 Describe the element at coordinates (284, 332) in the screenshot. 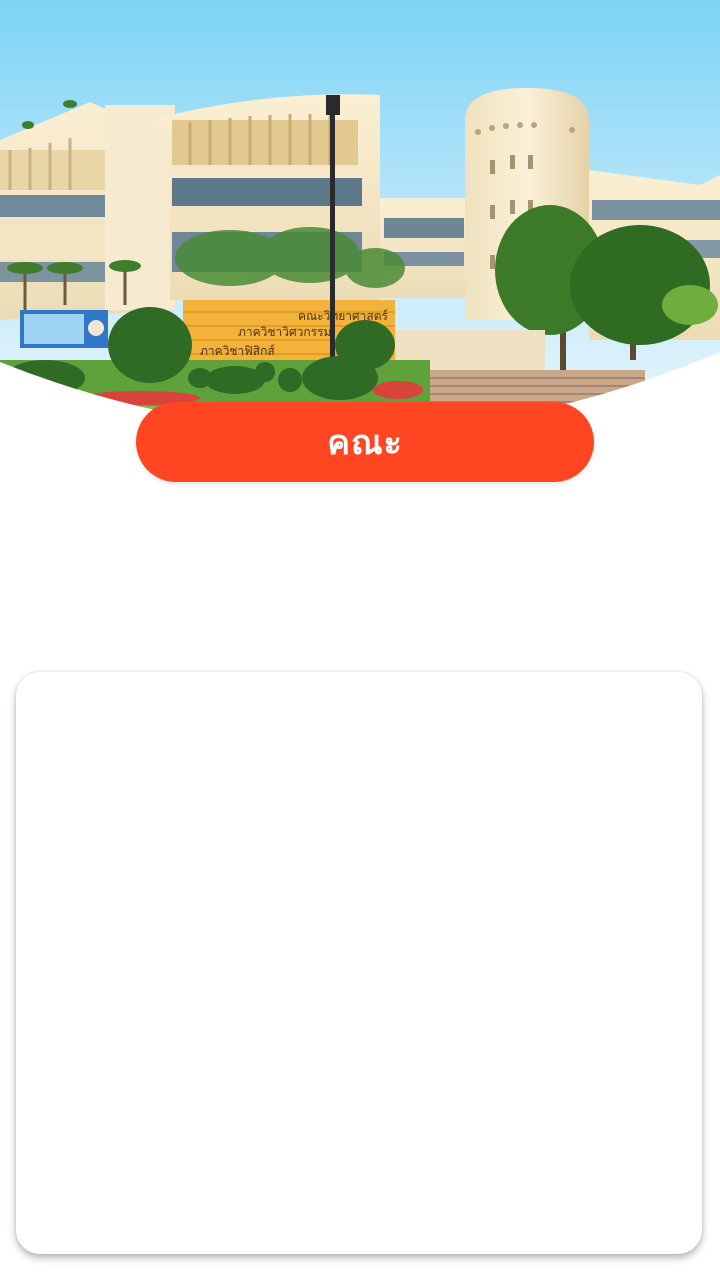

I see `sign-line-2: ภาควิชาวิศวกรรม` at that location.